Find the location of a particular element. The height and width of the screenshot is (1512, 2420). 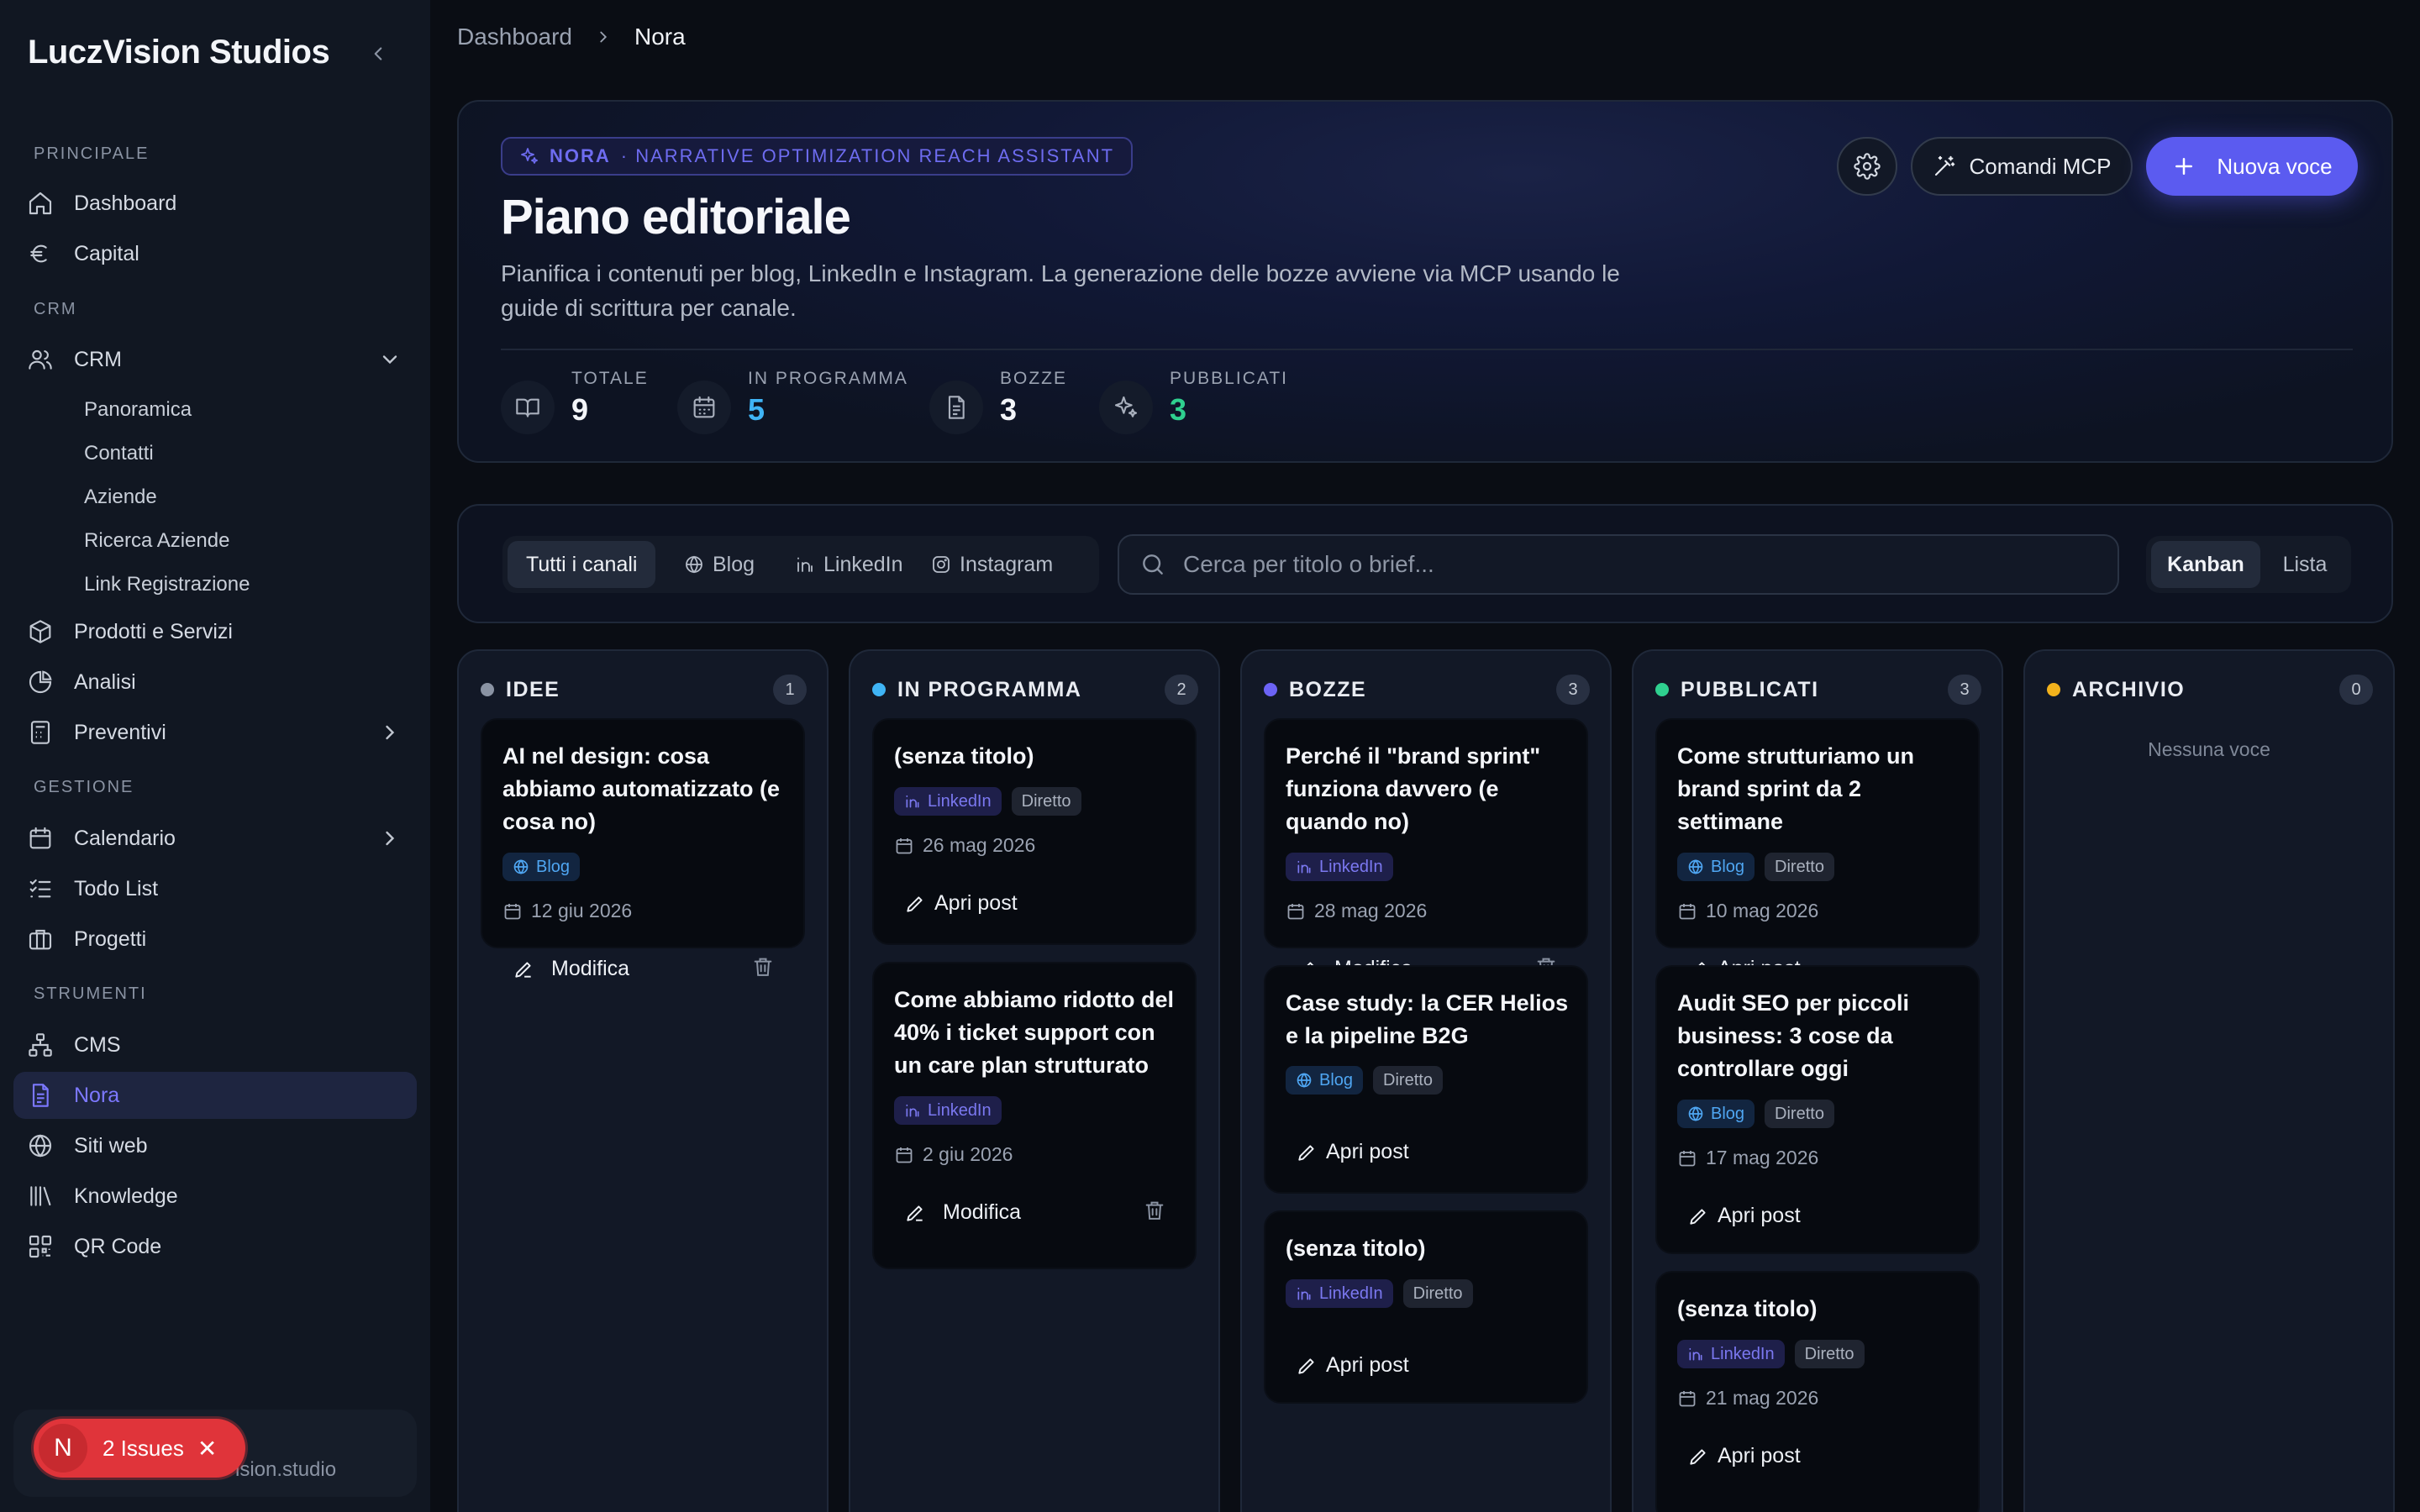

stat-label: TOTALE is located at coordinates (610, 378).